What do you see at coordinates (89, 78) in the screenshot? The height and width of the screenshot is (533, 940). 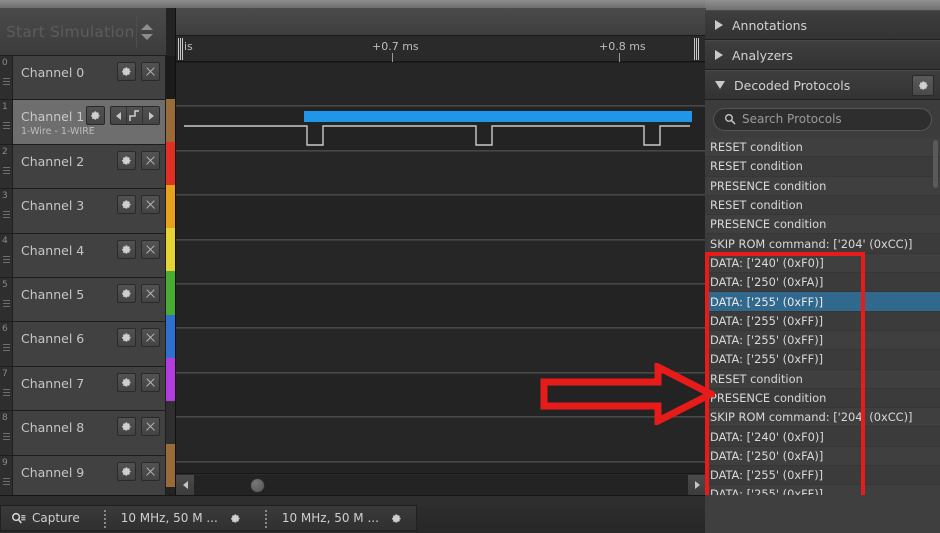 I see `channel-row: Channel 0` at bounding box center [89, 78].